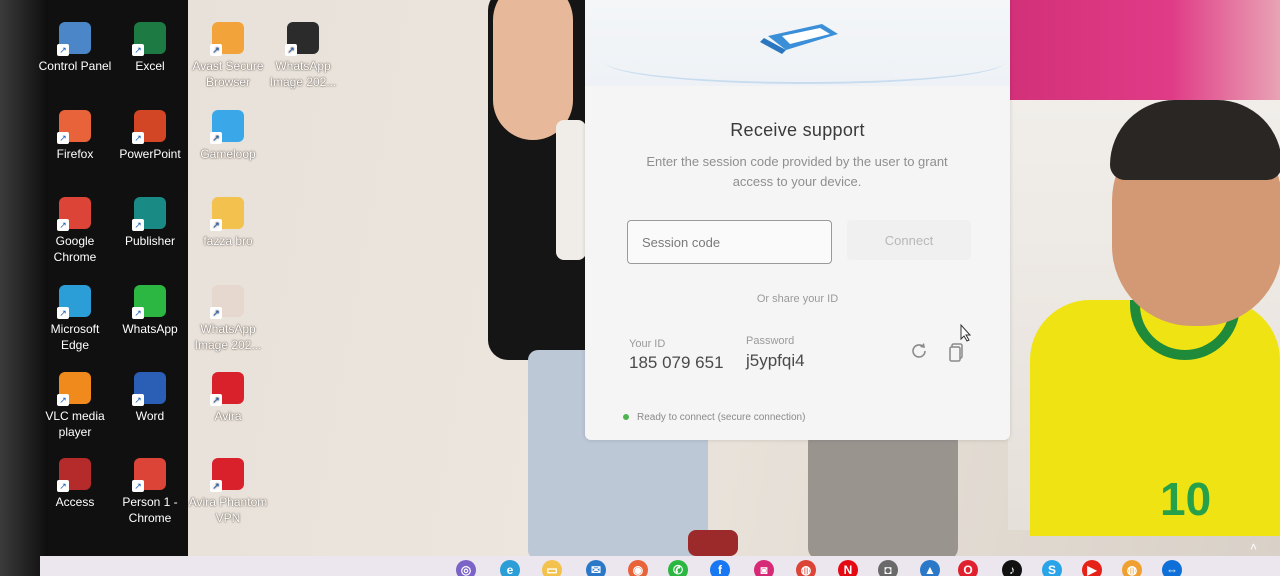 The height and width of the screenshot is (576, 1280). What do you see at coordinates (150, 329) in the screenshot?
I see `desktop-shortcut-label: WhatsApp` at bounding box center [150, 329].